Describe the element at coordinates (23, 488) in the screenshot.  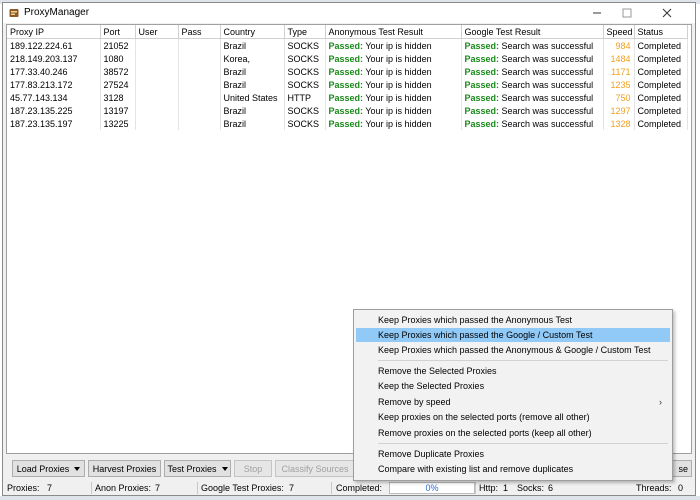
I see `proxies-count-label: Proxies:` at that location.